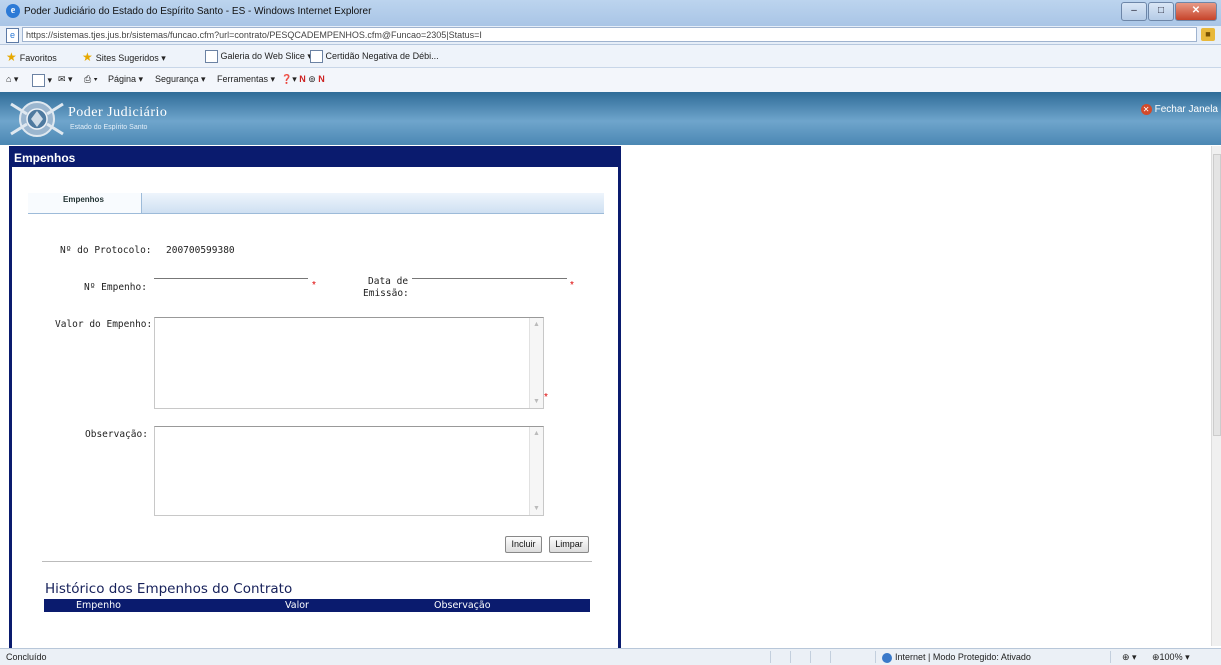 The width and height of the screenshot is (1221, 665). What do you see at coordinates (963, 657) in the screenshot?
I see `security-zone-label: Internet | Modo Protegido: Ativado` at bounding box center [963, 657].